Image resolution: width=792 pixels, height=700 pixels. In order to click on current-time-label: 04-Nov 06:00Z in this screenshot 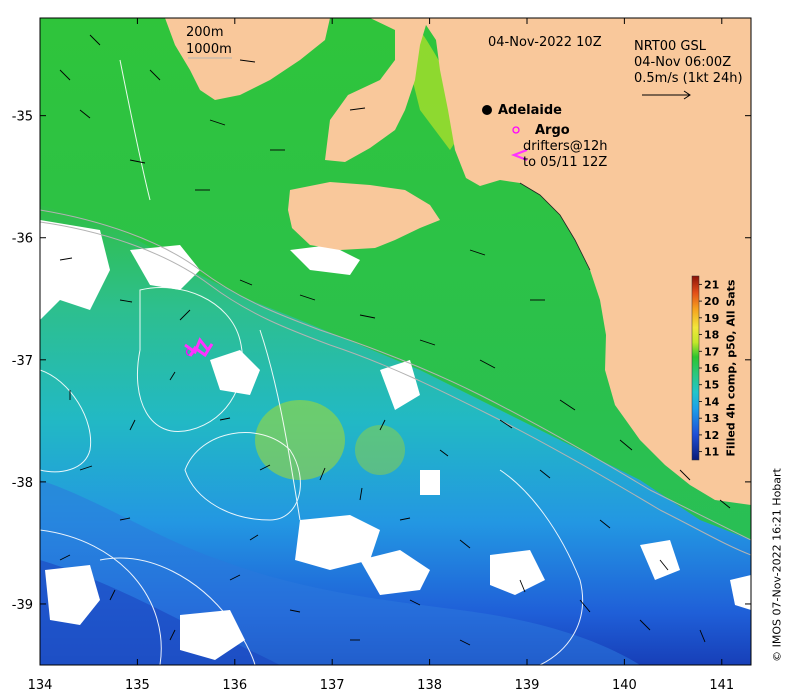, I will do `click(683, 62)`.